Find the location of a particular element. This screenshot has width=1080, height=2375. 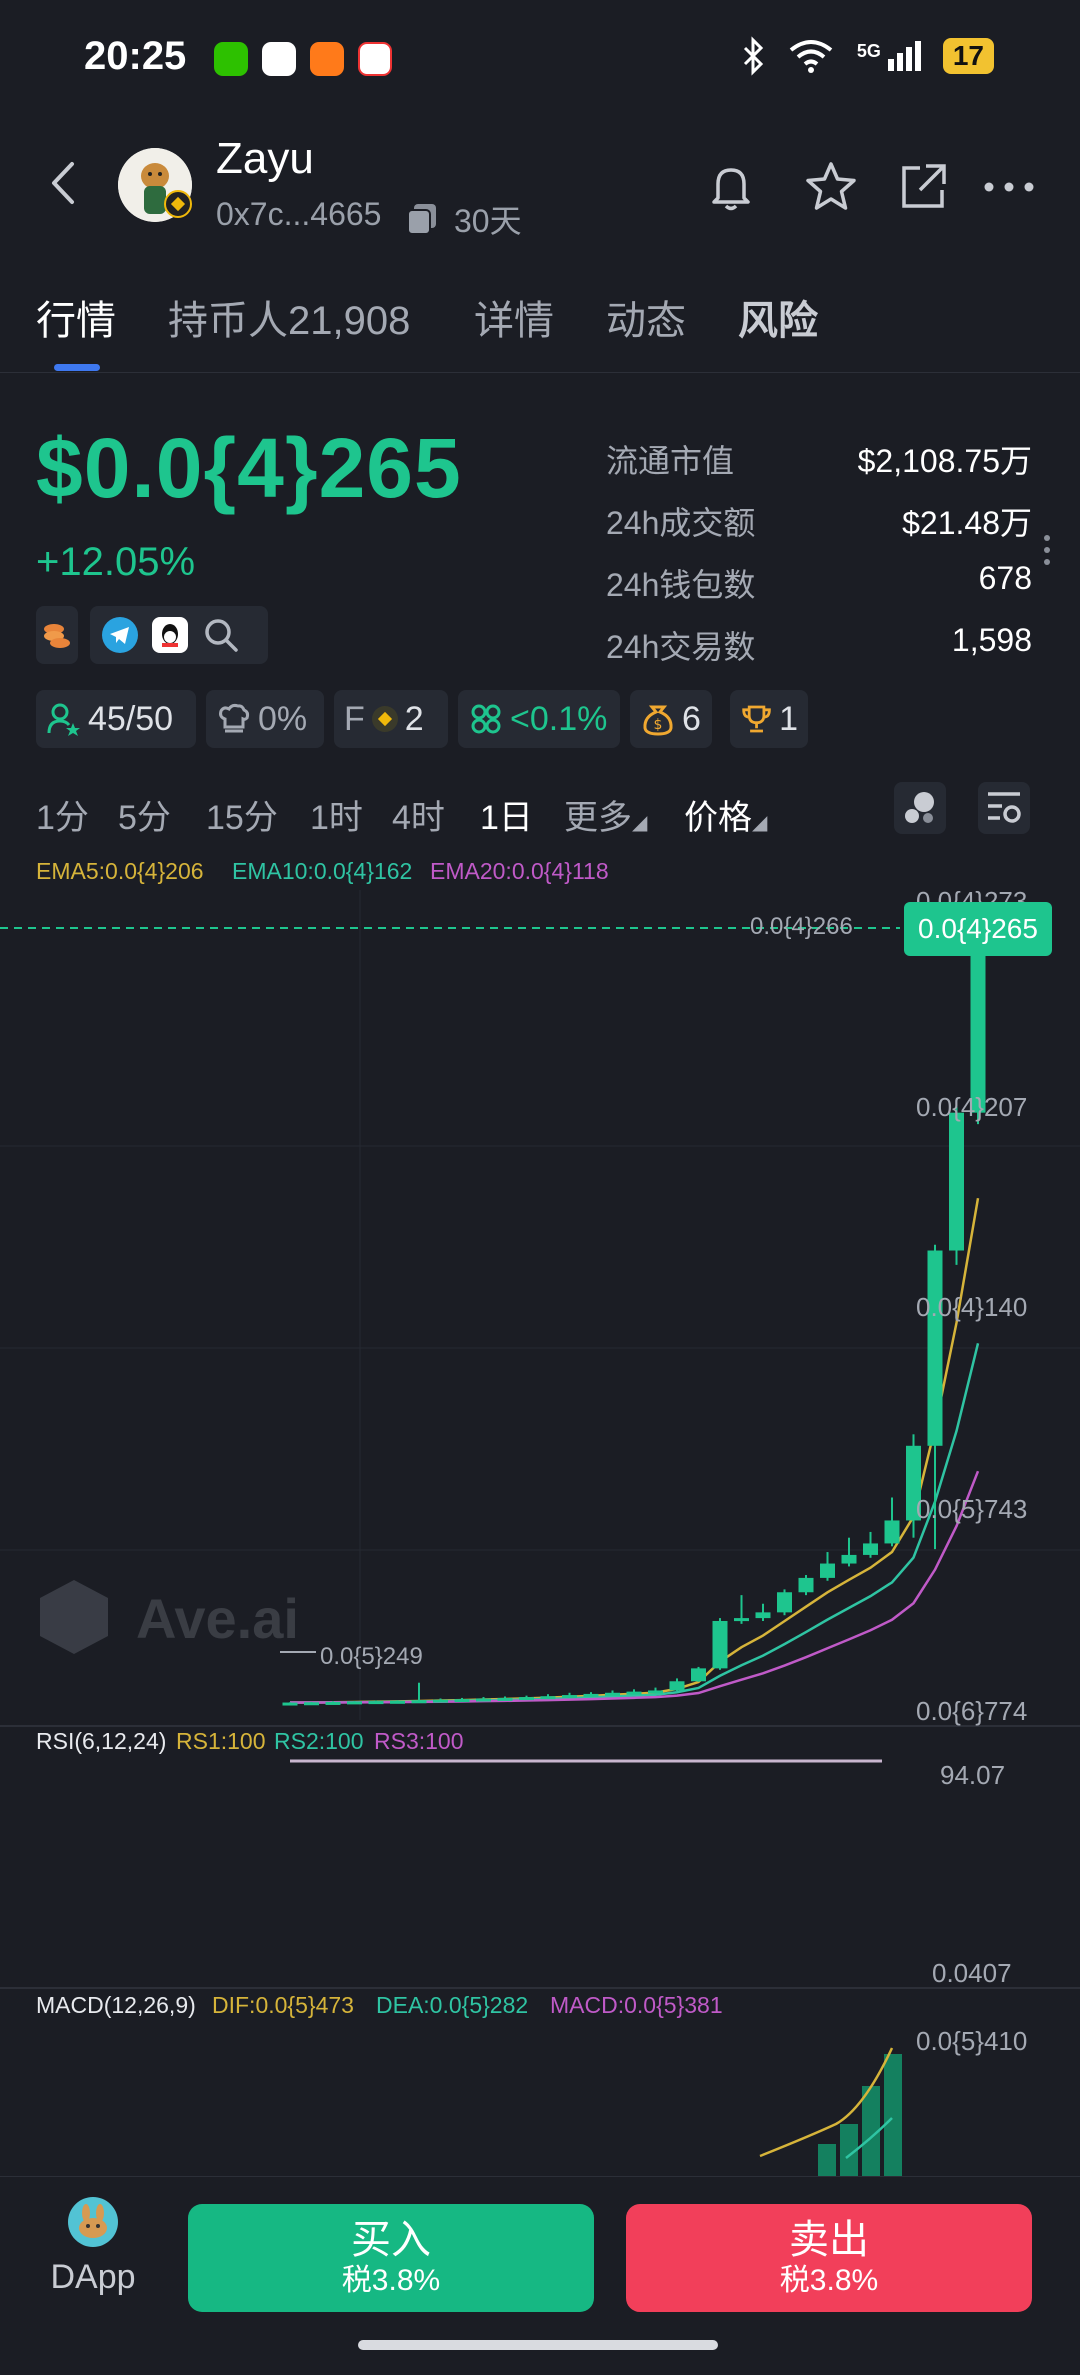

star-icon is located at coordinates (831, 187).